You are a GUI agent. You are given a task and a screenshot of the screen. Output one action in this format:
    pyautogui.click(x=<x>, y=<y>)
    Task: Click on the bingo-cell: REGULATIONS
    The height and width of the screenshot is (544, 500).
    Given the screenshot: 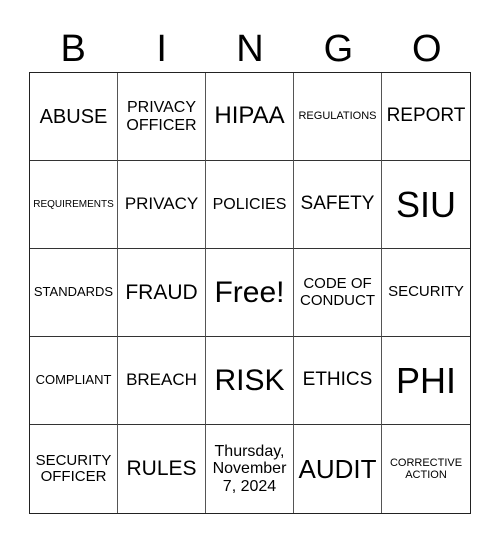 What is the action you would take?
    pyautogui.click(x=338, y=117)
    